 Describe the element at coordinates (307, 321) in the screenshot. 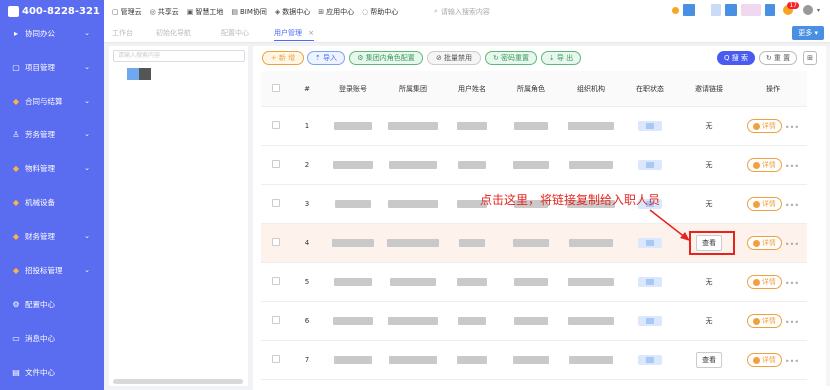

I see `row-index: 6` at that location.